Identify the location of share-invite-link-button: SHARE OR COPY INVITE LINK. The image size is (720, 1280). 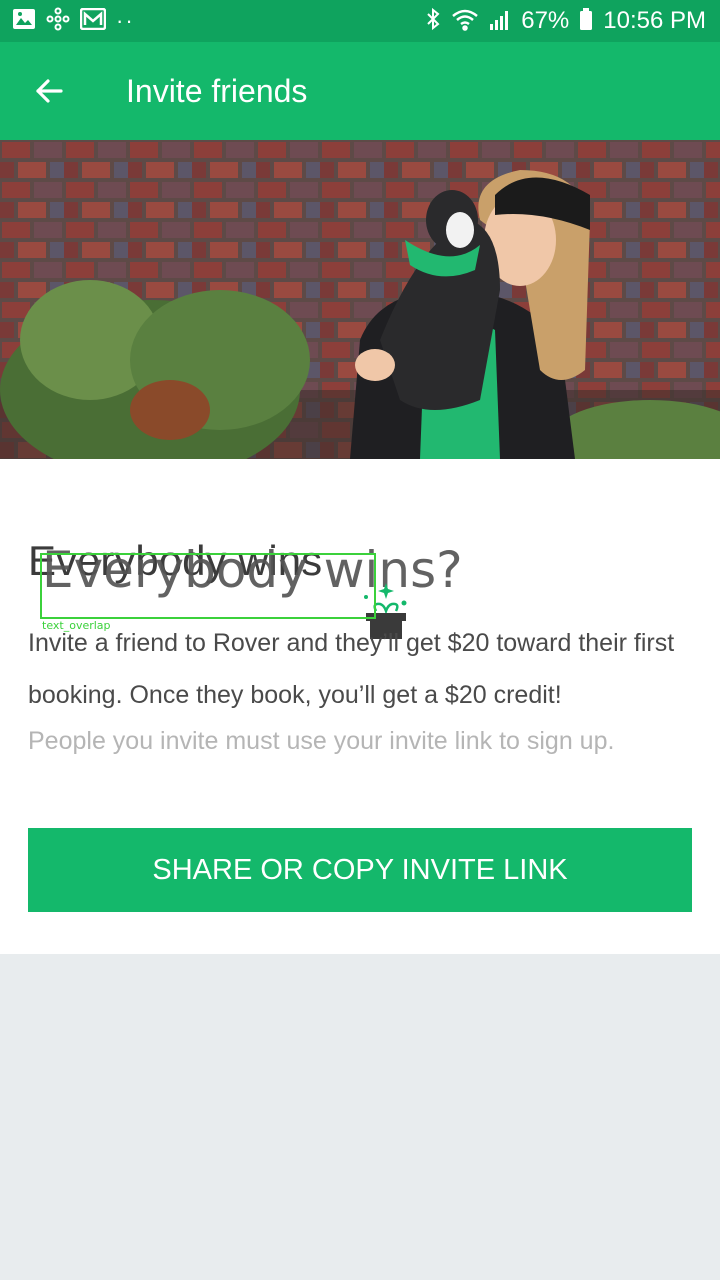
(360, 870).